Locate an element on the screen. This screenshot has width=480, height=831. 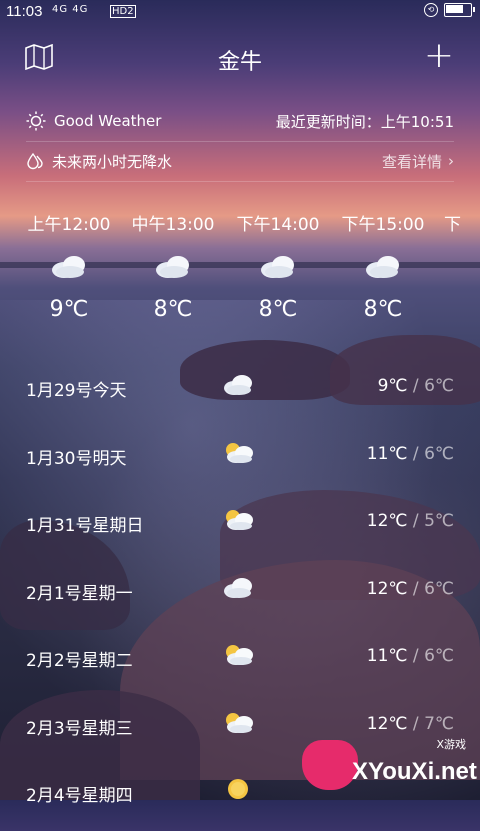
day-name: 1月30号明天 is located at coordinates (76, 458).